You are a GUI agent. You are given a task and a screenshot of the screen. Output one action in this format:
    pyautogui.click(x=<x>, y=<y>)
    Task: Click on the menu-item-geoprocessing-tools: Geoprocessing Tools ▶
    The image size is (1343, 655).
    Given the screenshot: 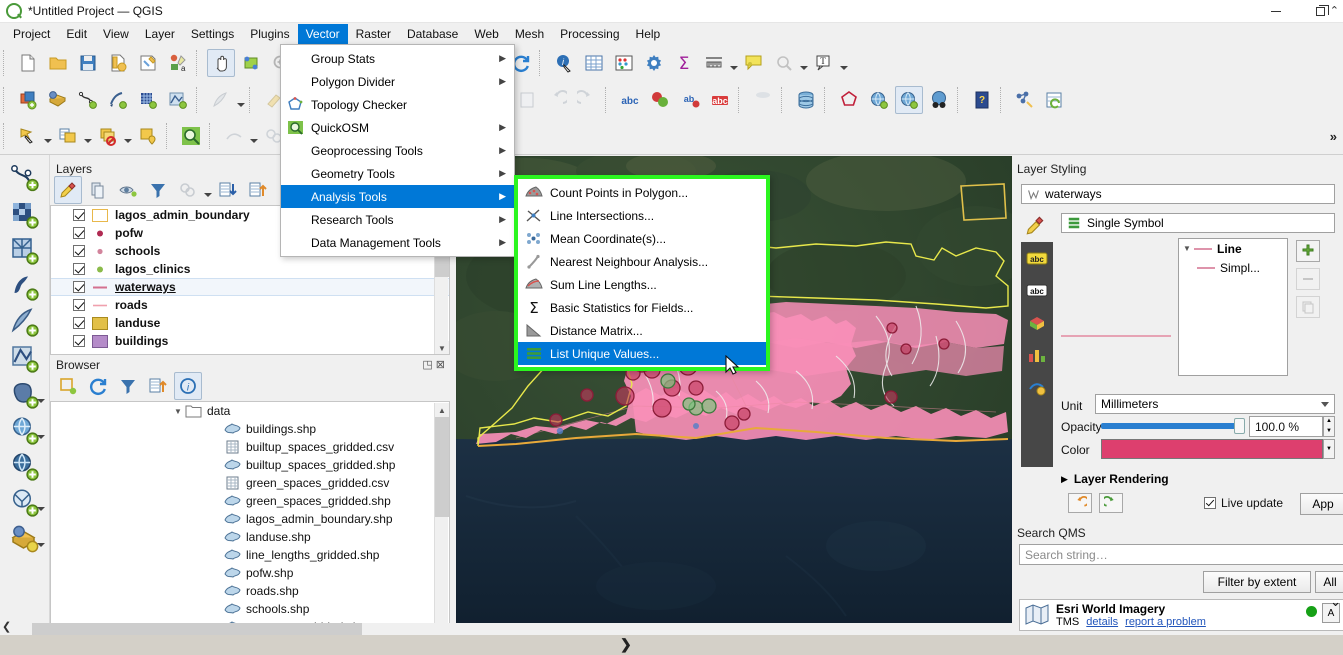 What is the action you would take?
    pyautogui.click(x=397, y=150)
    